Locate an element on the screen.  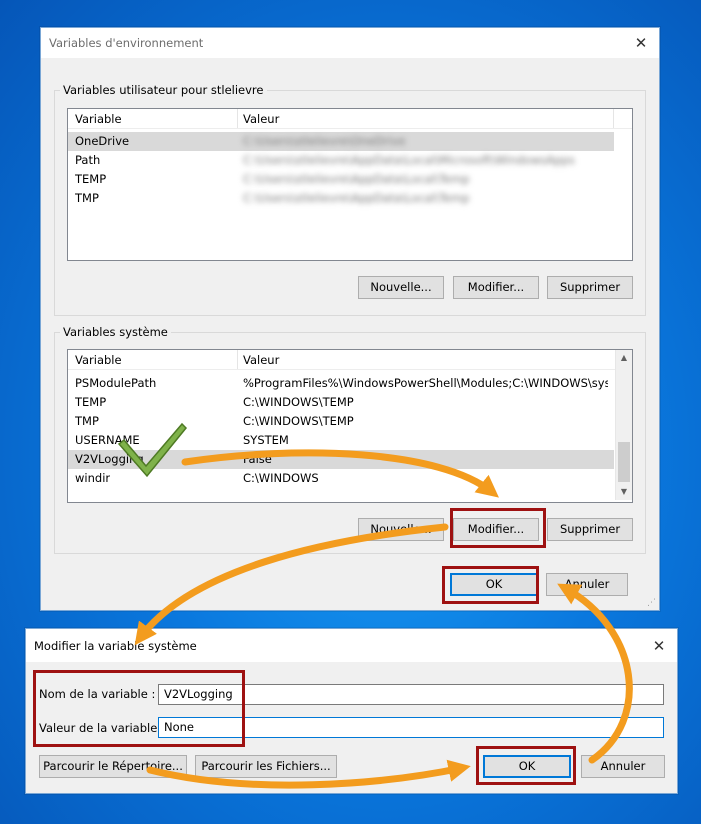
dialog-title: Variables d'environnement is located at coordinates (126, 43).